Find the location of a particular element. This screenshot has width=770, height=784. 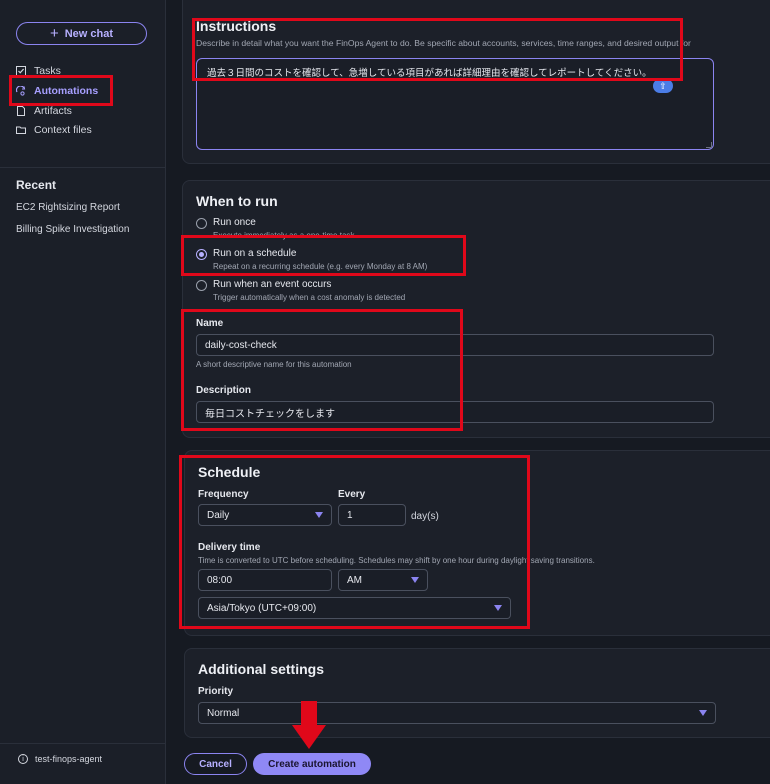

new-chat-label: New chat is located at coordinates (89, 33).